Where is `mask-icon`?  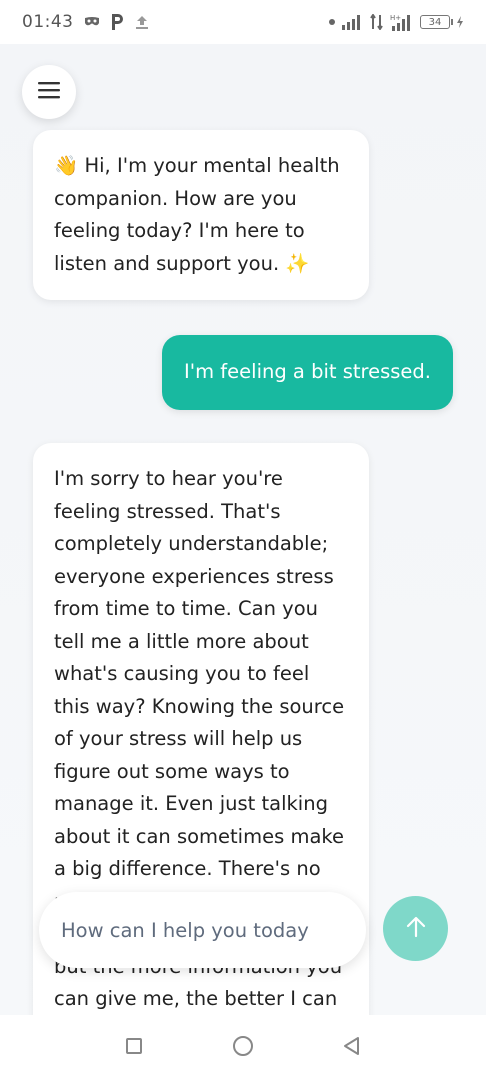
mask-icon is located at coordinates (92, 22).